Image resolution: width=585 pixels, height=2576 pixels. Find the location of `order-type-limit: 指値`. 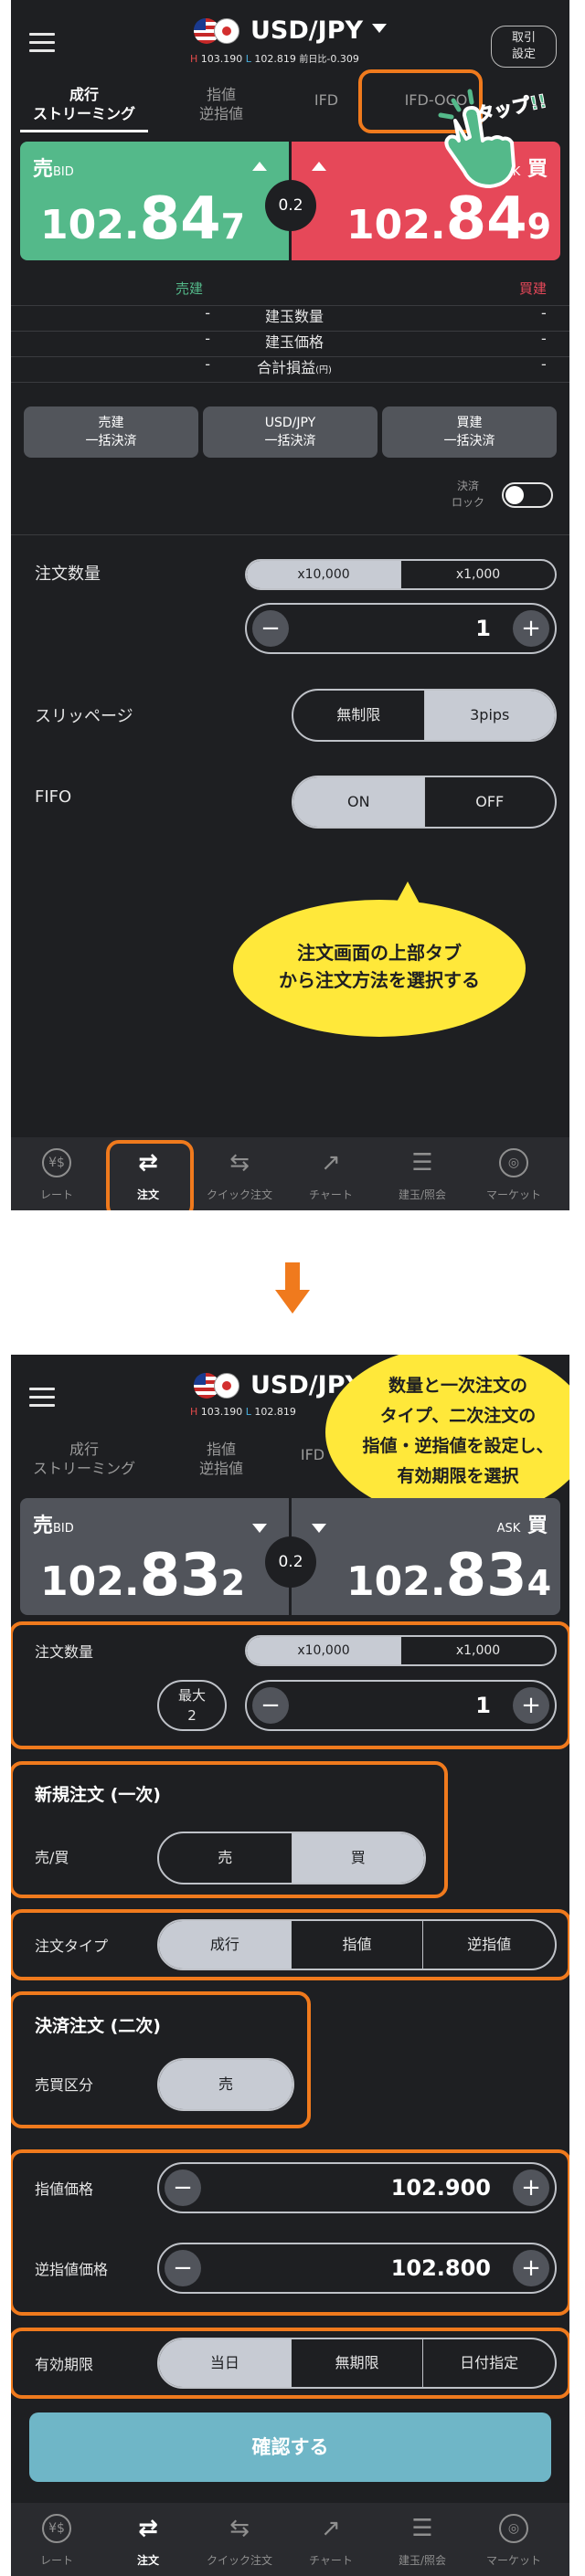

order-type-limit: 指値 is located at coordinates (358, 1945).